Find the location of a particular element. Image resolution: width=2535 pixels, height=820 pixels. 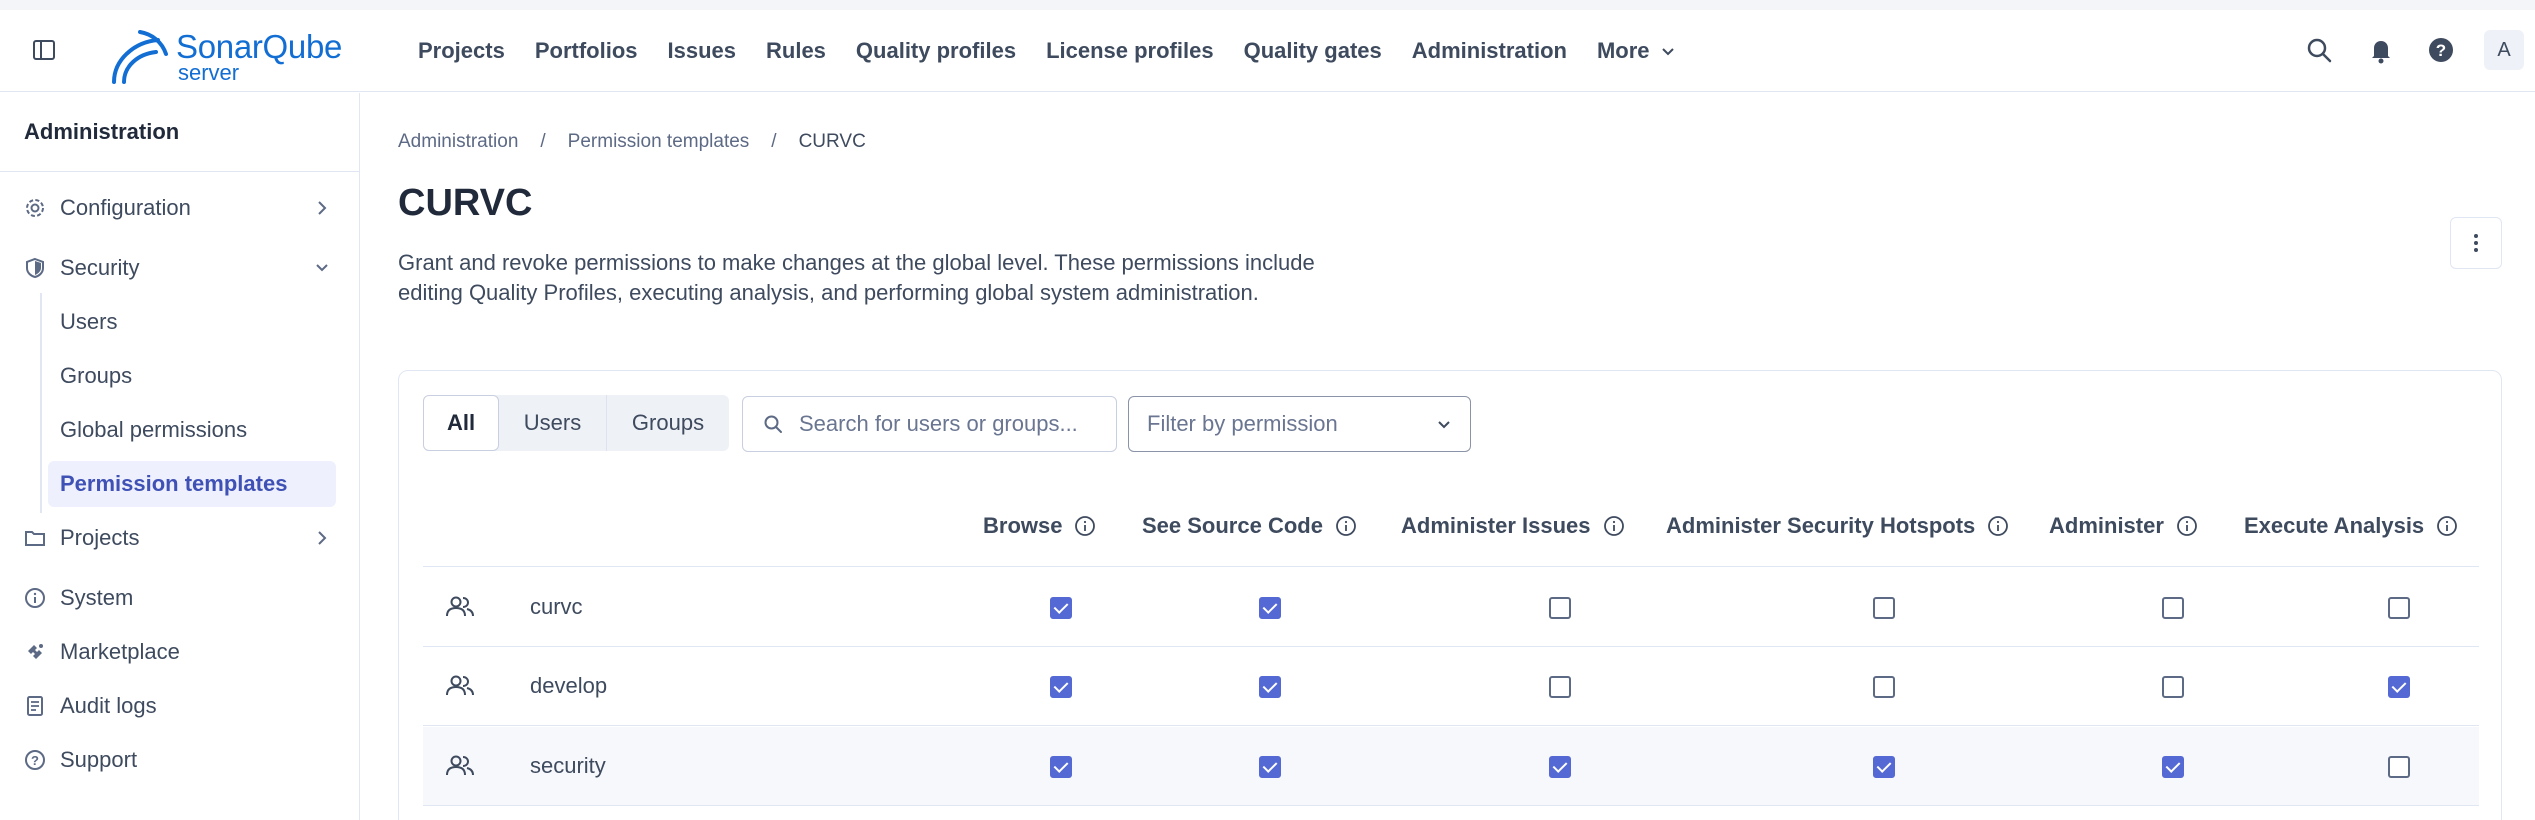

search-box is located at coordinates (929, 424).